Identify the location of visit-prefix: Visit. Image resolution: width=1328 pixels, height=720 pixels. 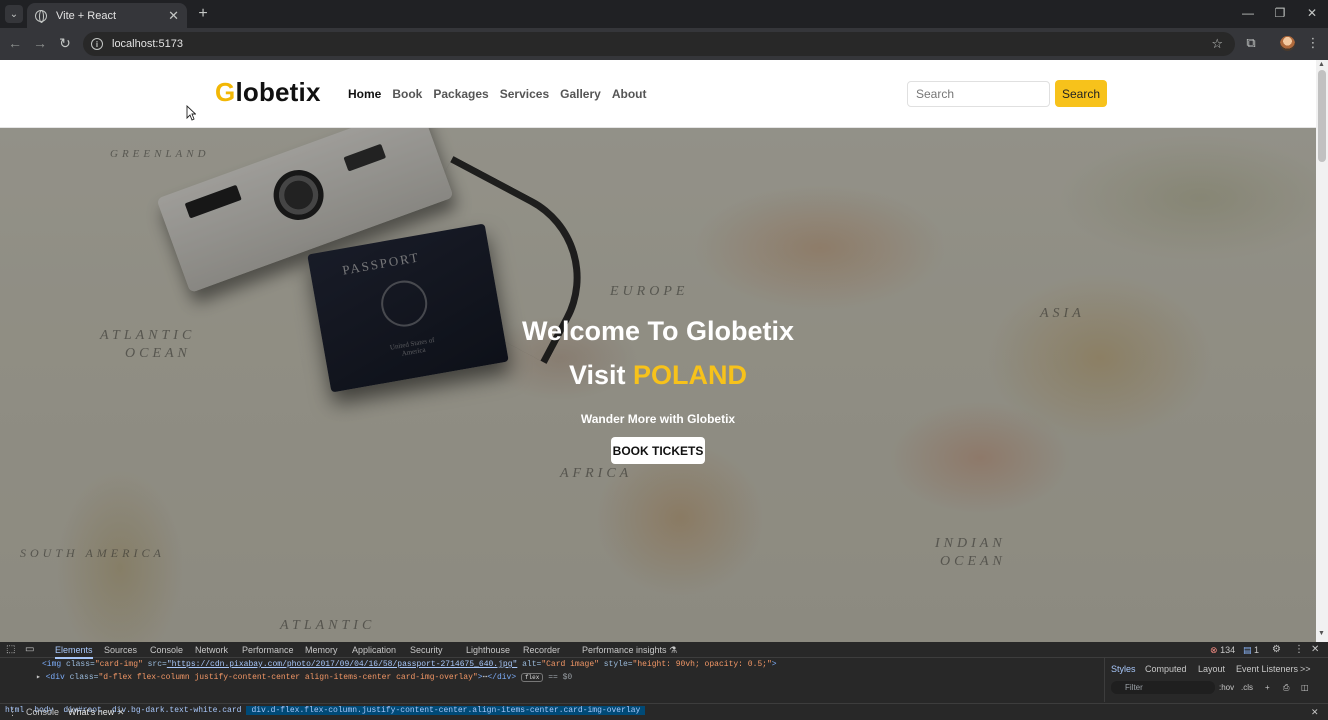
(597, 375).